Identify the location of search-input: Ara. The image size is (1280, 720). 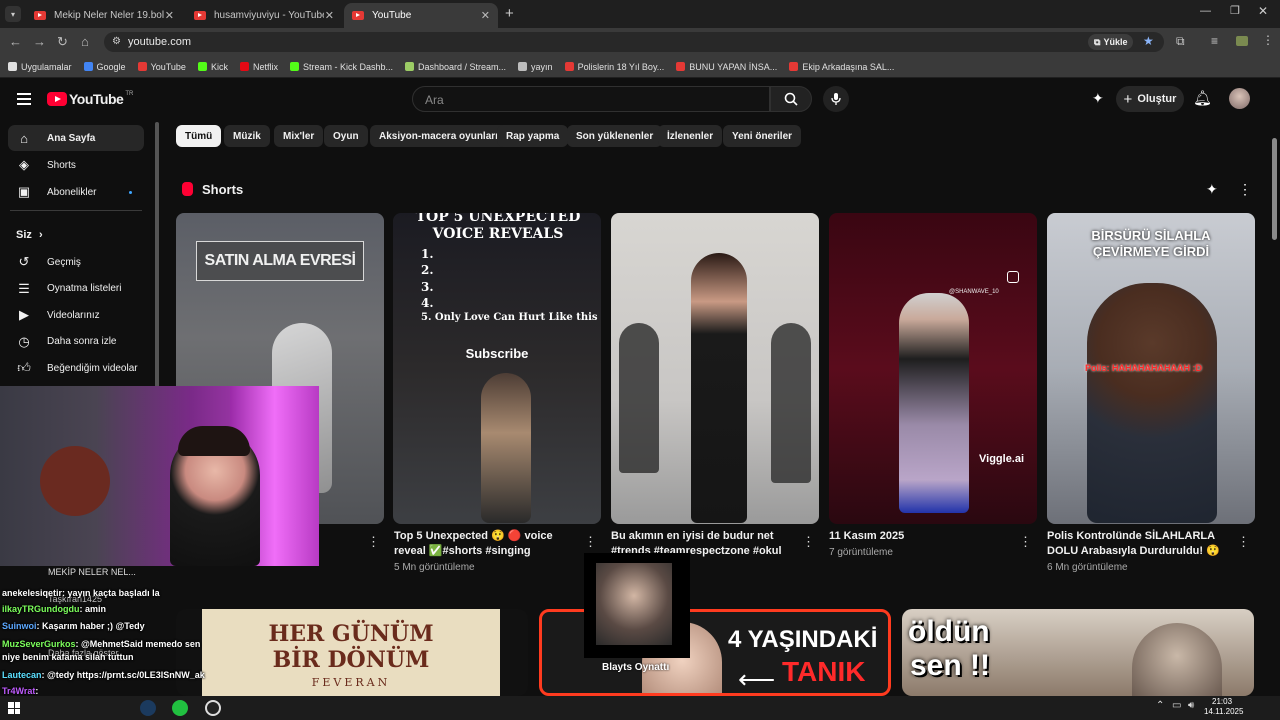
(591, 99).